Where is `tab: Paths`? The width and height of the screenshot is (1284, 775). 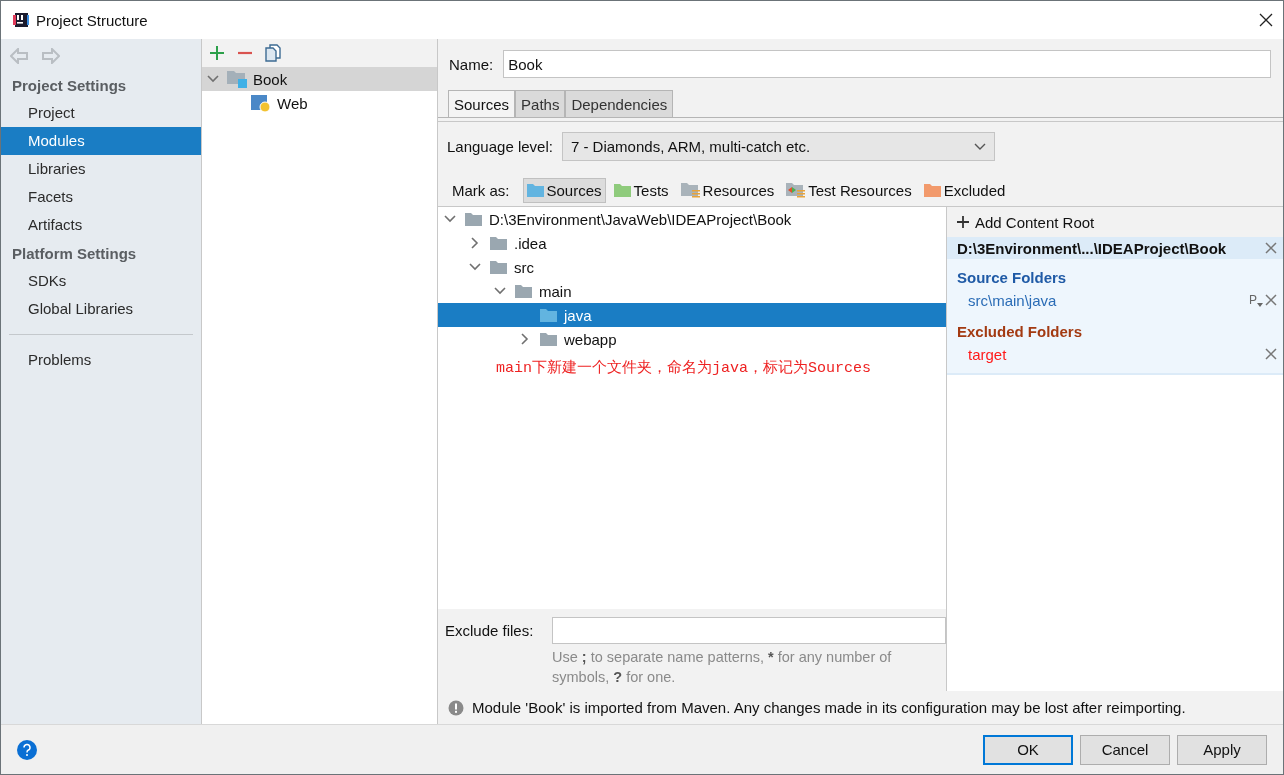
tab: Paths is located at coordinates (540, 104).